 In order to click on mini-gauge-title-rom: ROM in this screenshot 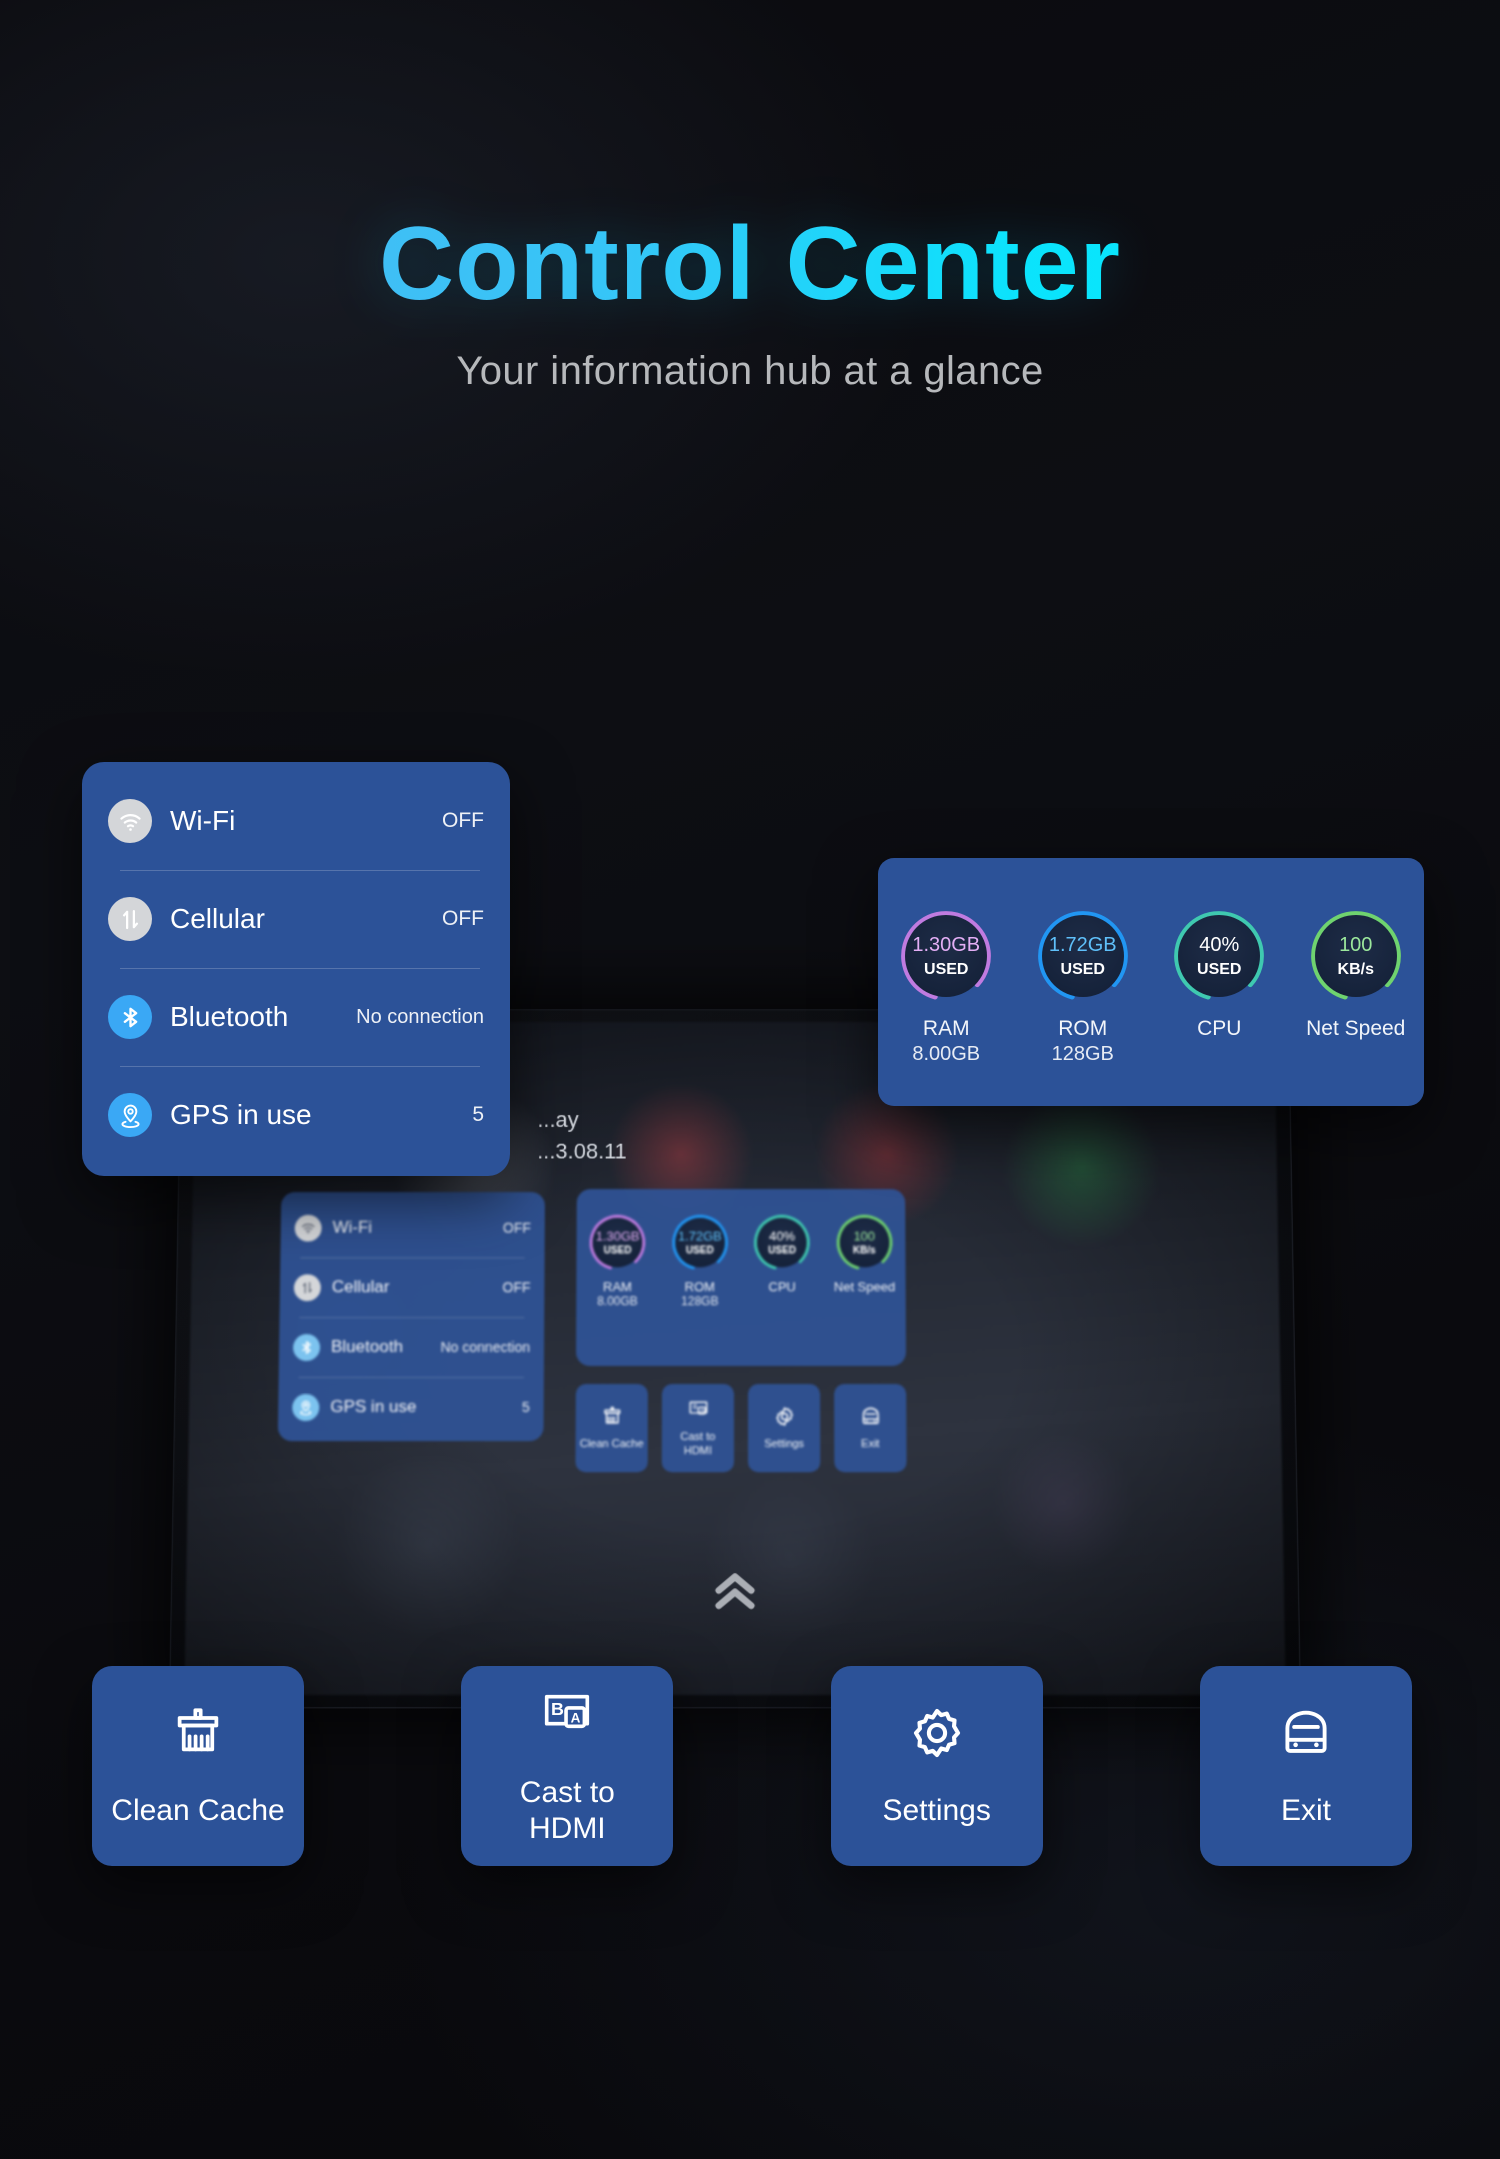, I will do `click(699, 1287)`.